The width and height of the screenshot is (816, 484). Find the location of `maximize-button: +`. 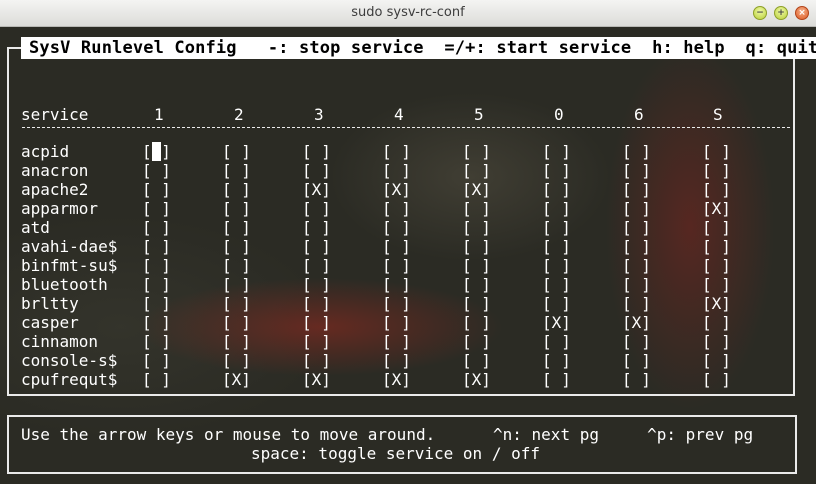

maximize-button: + is located at coordinates (781, 13).